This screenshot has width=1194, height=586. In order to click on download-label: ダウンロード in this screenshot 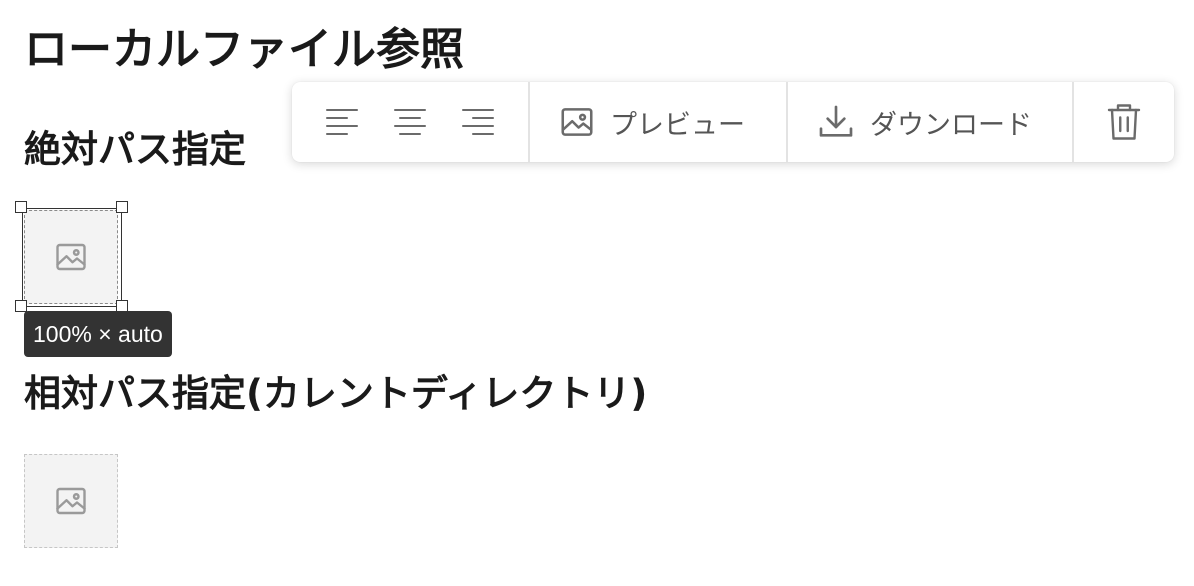, I will do `click(951, 125)`.